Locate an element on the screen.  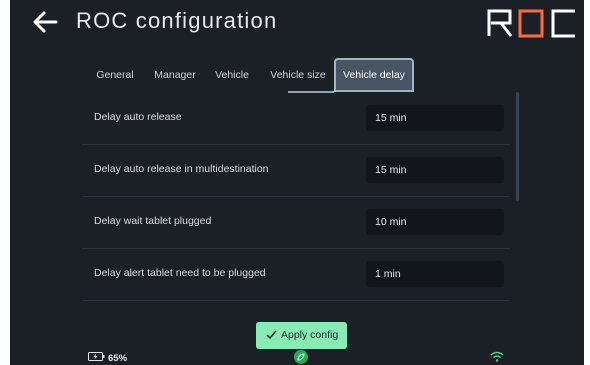
battery-percent: 65% is located at coordinates (118, 358).